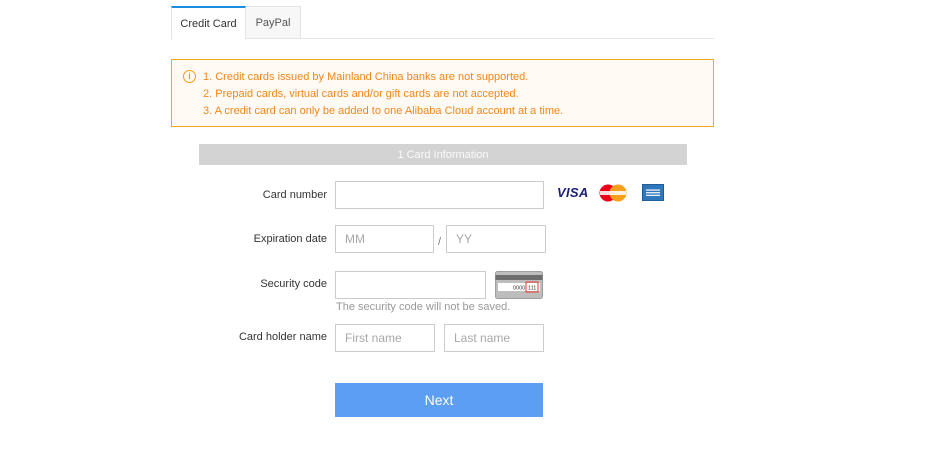 The height and width of the screenshot is (451, 951). I want to click on security-code-label: Security code, so click(293, 284).